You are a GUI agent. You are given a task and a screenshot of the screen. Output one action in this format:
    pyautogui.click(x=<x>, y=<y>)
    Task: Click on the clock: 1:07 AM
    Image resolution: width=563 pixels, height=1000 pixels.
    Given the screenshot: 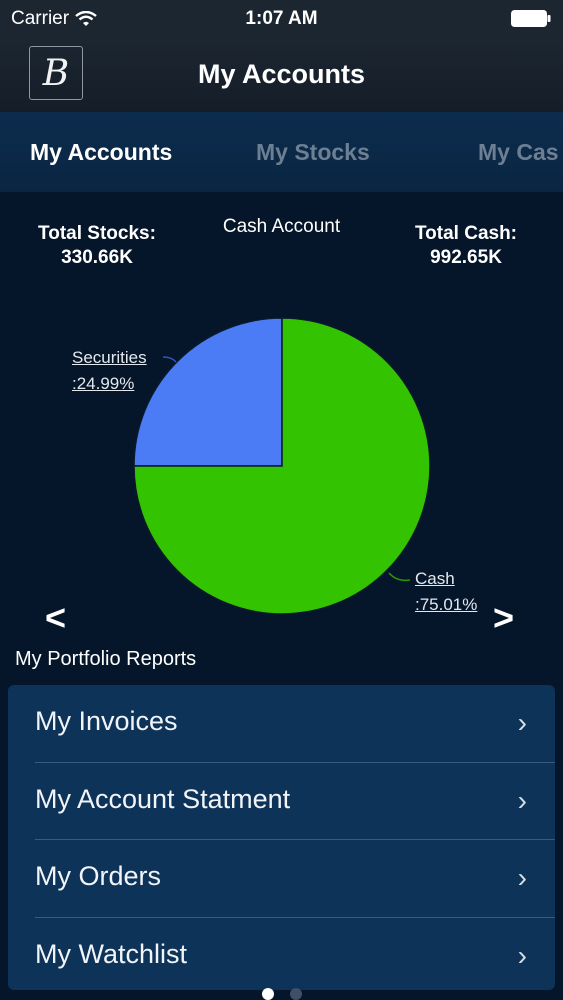 What is the action you would take?
    pyautogui.click(x=281, y=18)
    